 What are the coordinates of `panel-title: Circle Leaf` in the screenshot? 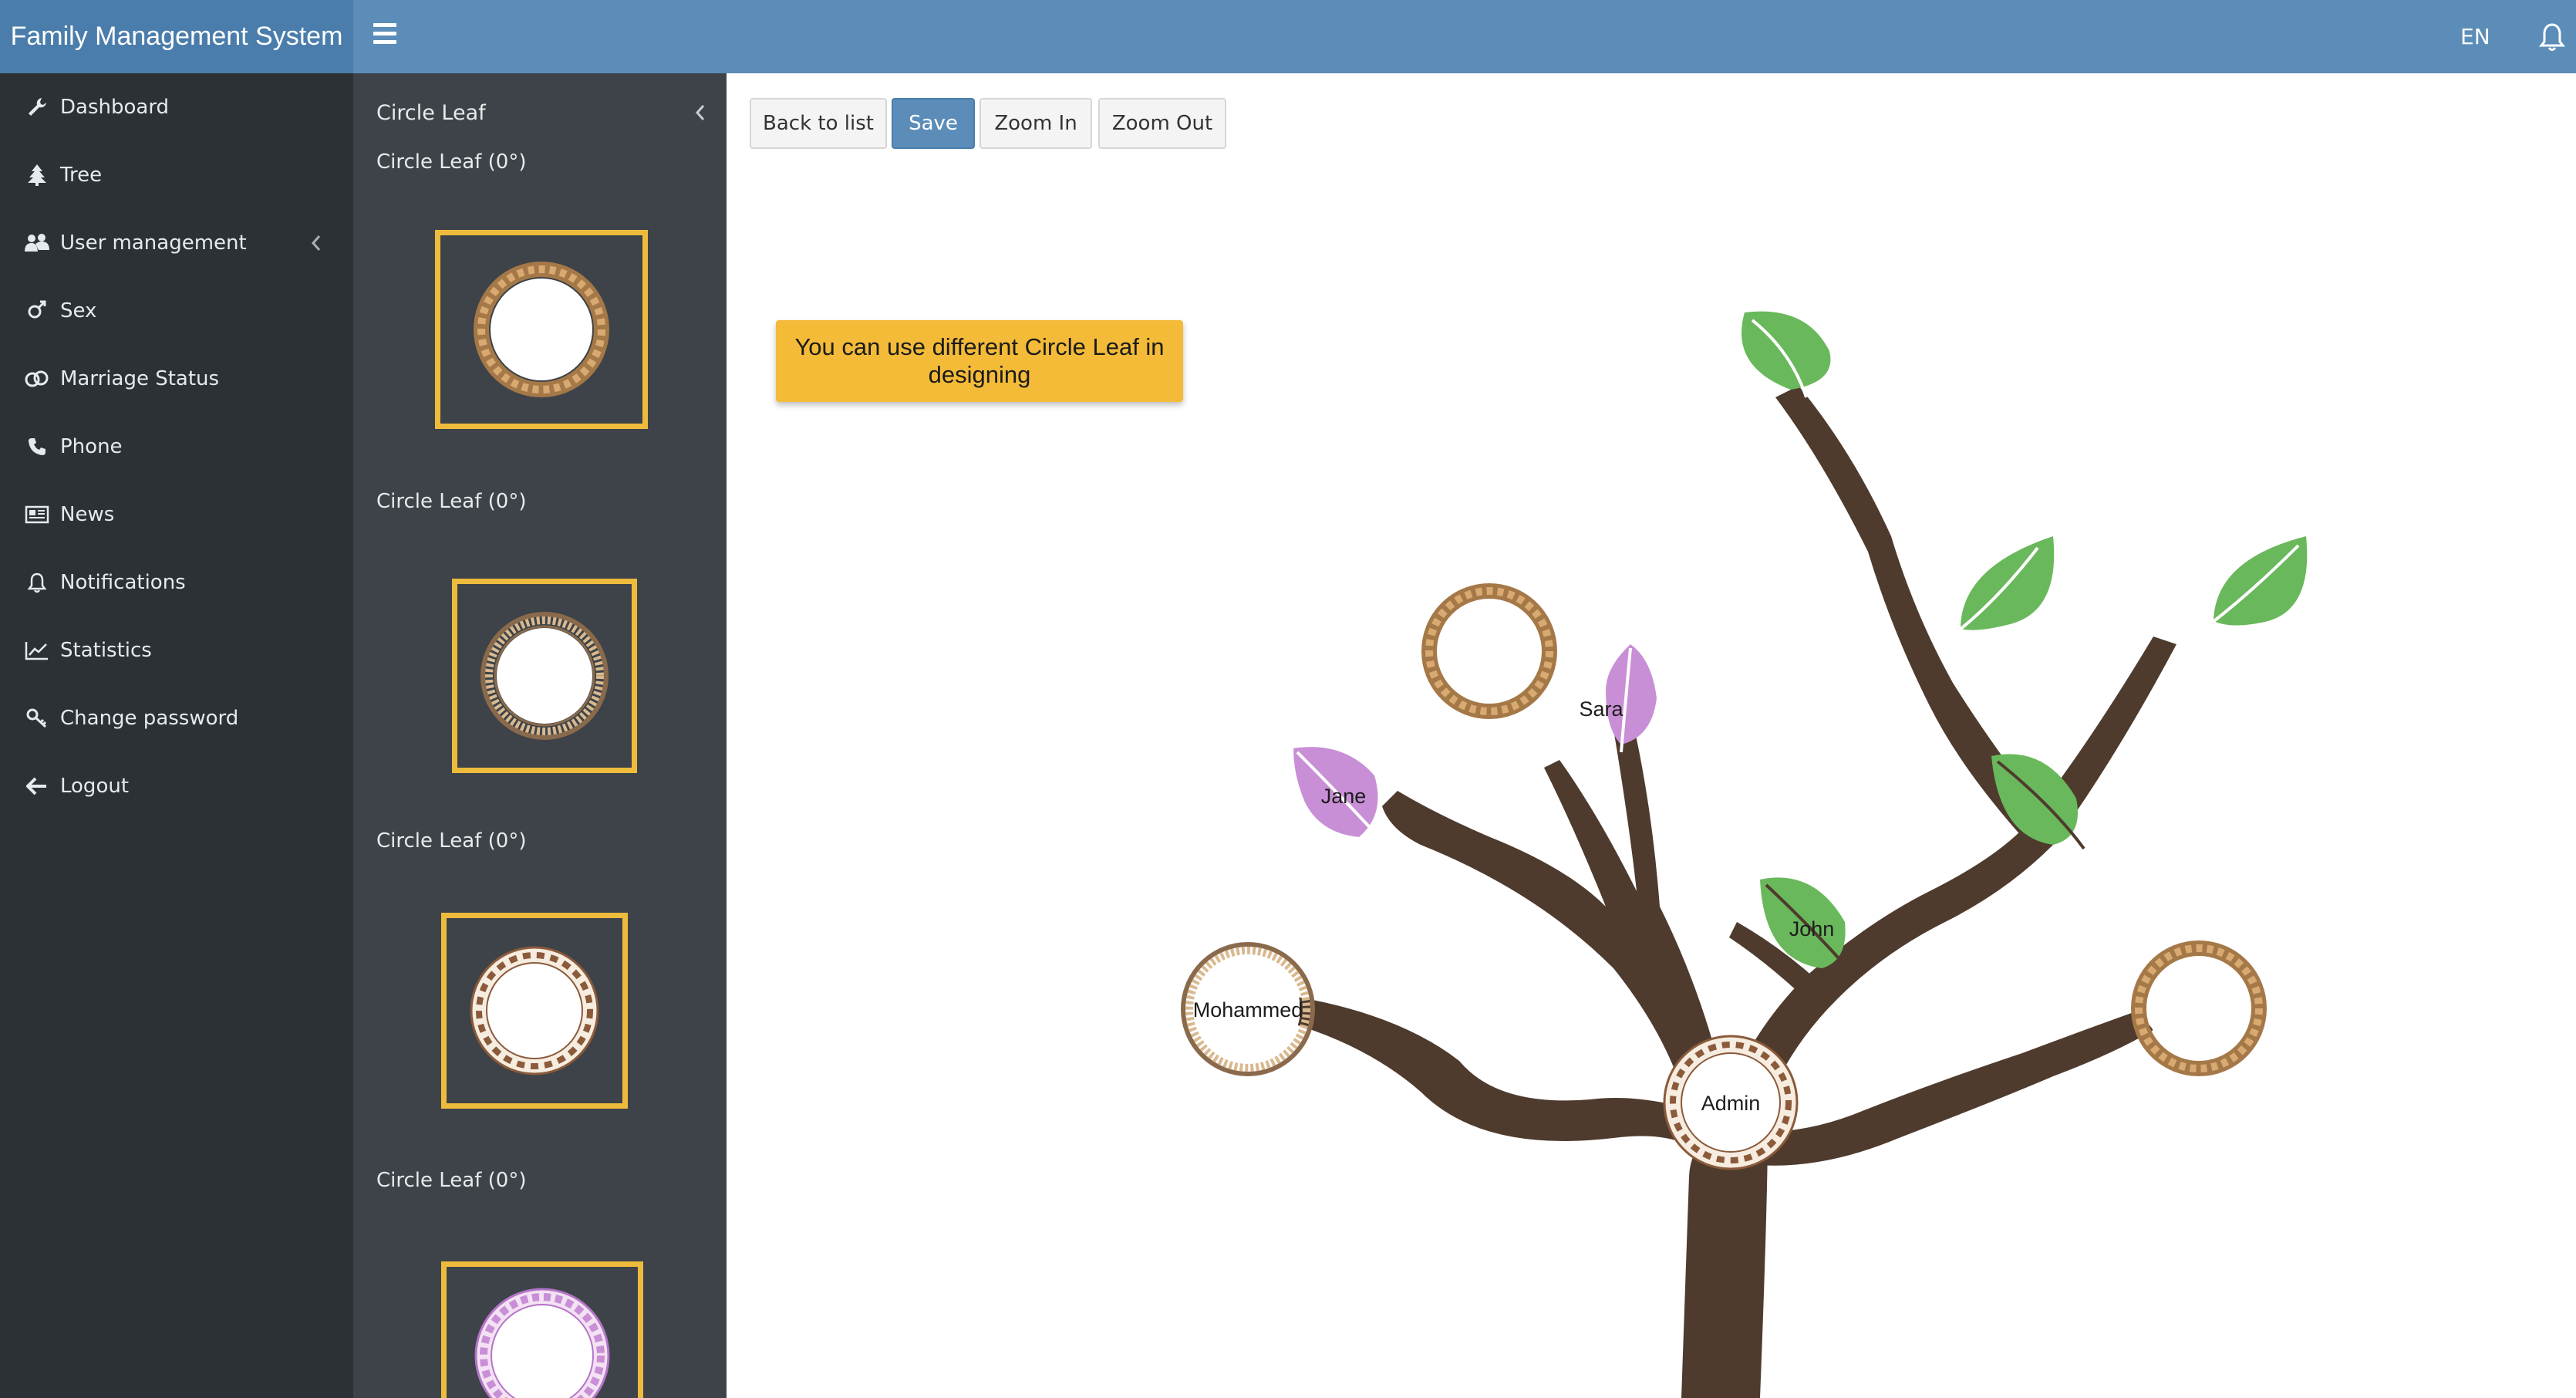 It's located at (431, 113).